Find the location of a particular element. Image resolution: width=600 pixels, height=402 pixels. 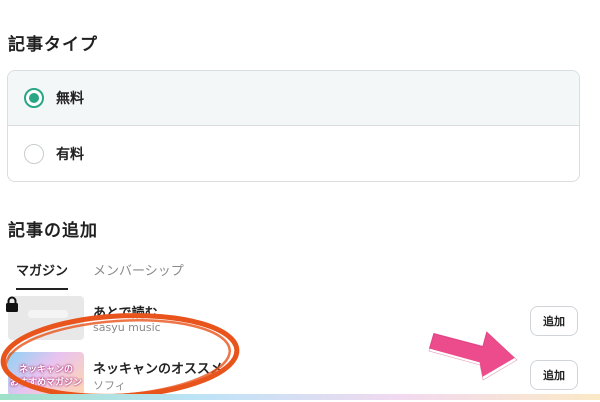

tab-magazine: マガジン is located at coordinates (42, 275).